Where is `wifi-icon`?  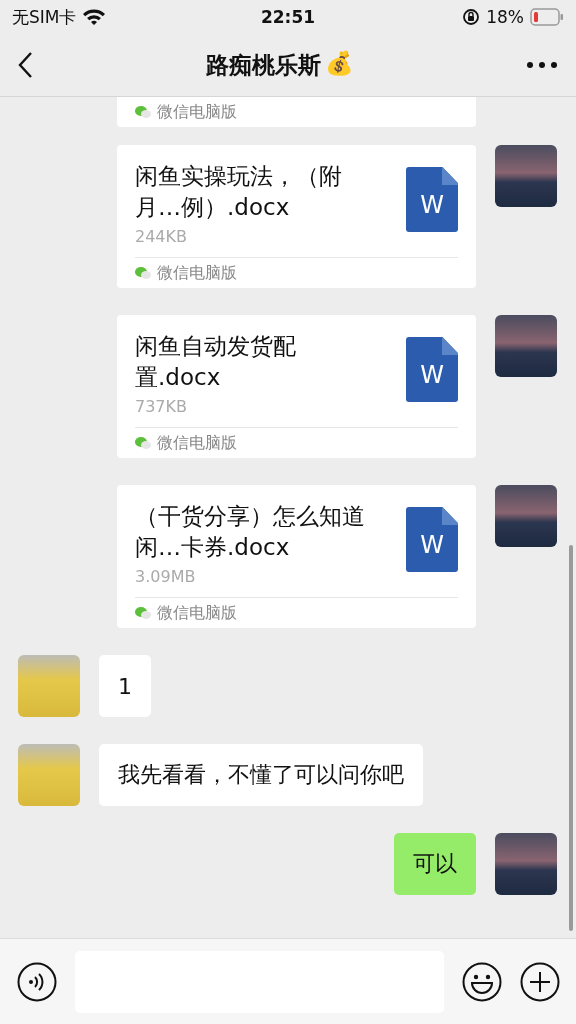
wifi-icon is located at coordinates (94, 17).